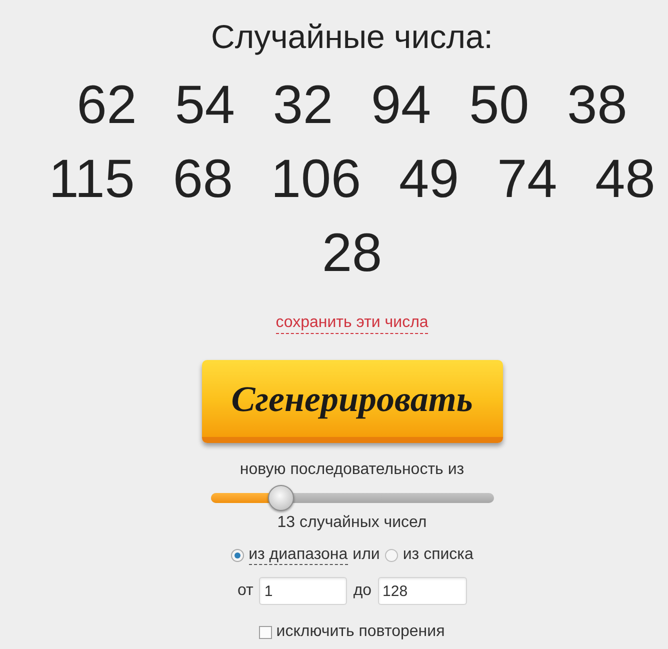 The image size is (668, 649). What do you see at coordinates (597, 105) in the screenshot?
I see `random-number: 38` at bounding box center [597, 105].